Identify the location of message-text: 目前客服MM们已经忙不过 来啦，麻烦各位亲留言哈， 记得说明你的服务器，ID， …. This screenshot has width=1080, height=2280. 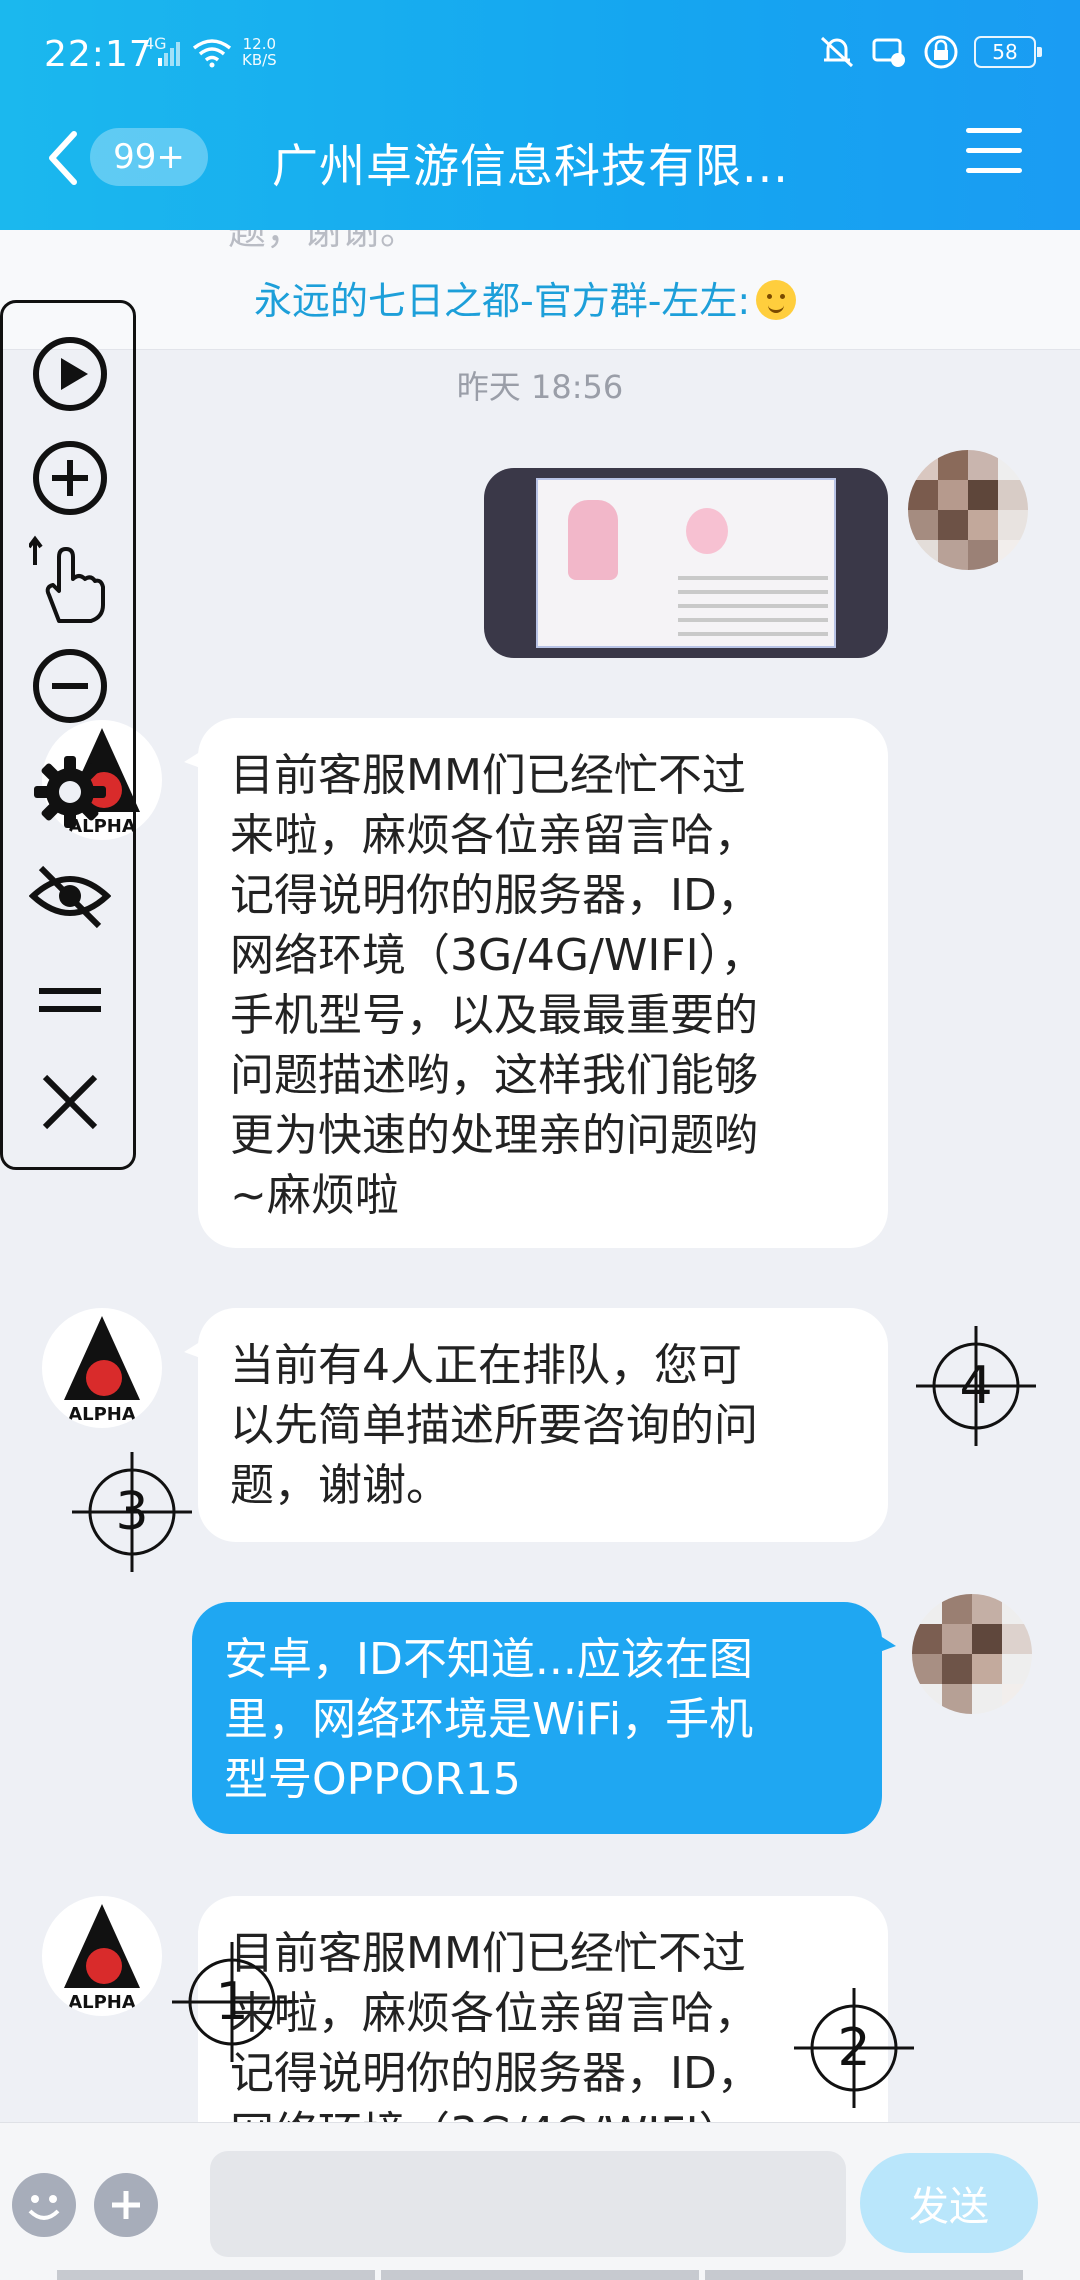
(497, 985).